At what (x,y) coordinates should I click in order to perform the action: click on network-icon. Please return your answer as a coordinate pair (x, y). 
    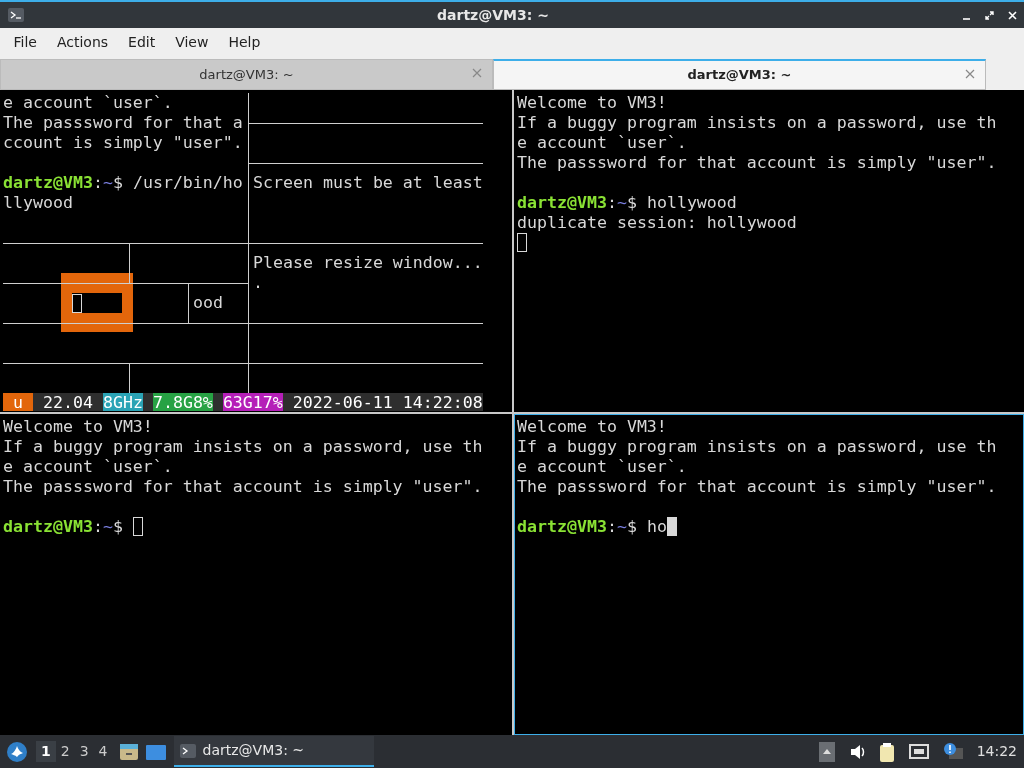
    Looking at the image, I should click on (918, 751).